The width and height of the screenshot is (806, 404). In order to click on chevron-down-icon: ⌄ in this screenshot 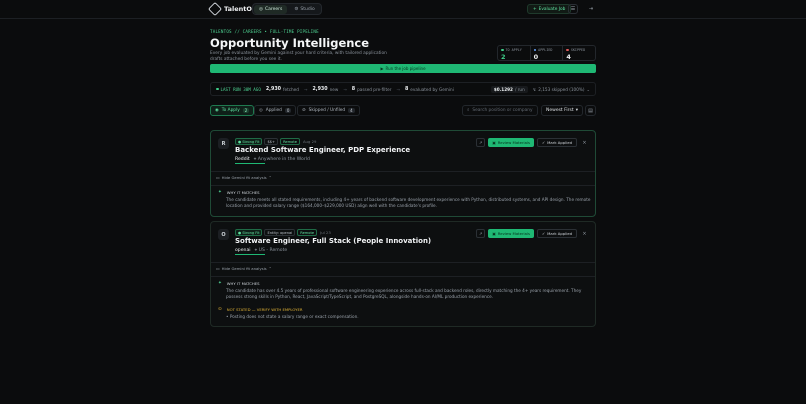, I will do `click(588, 89)`.